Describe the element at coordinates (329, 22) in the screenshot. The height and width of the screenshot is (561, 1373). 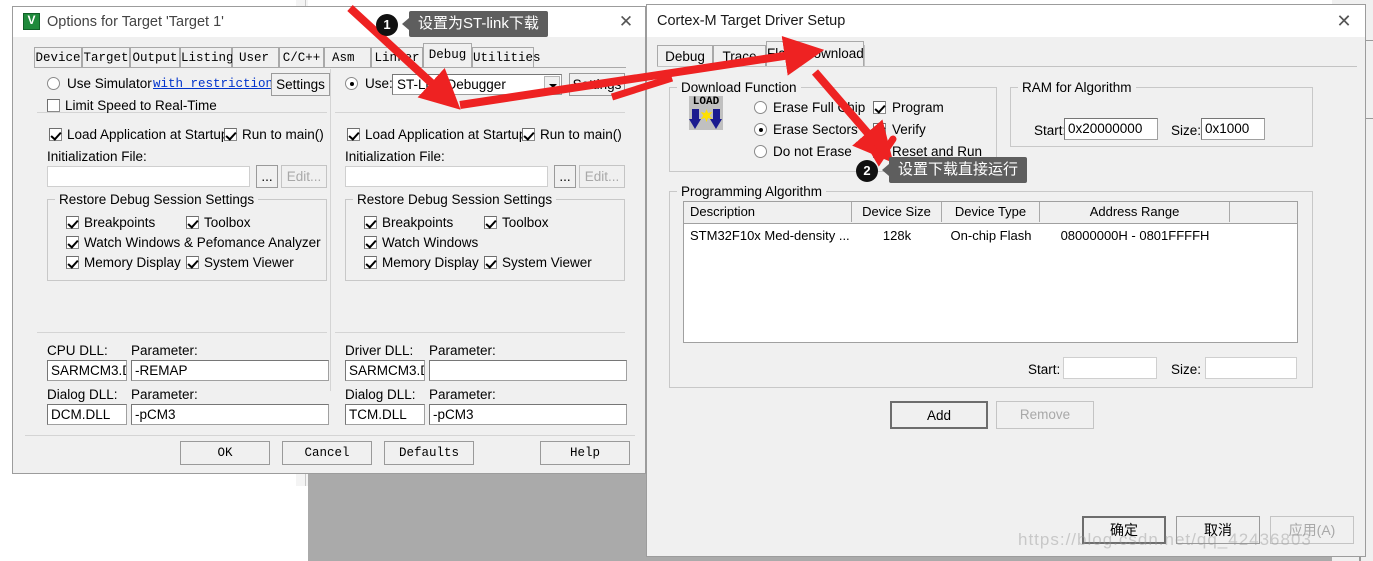
I see `options-dialog-titlebar: Options for Target 'Target 1' ✕` at that location.